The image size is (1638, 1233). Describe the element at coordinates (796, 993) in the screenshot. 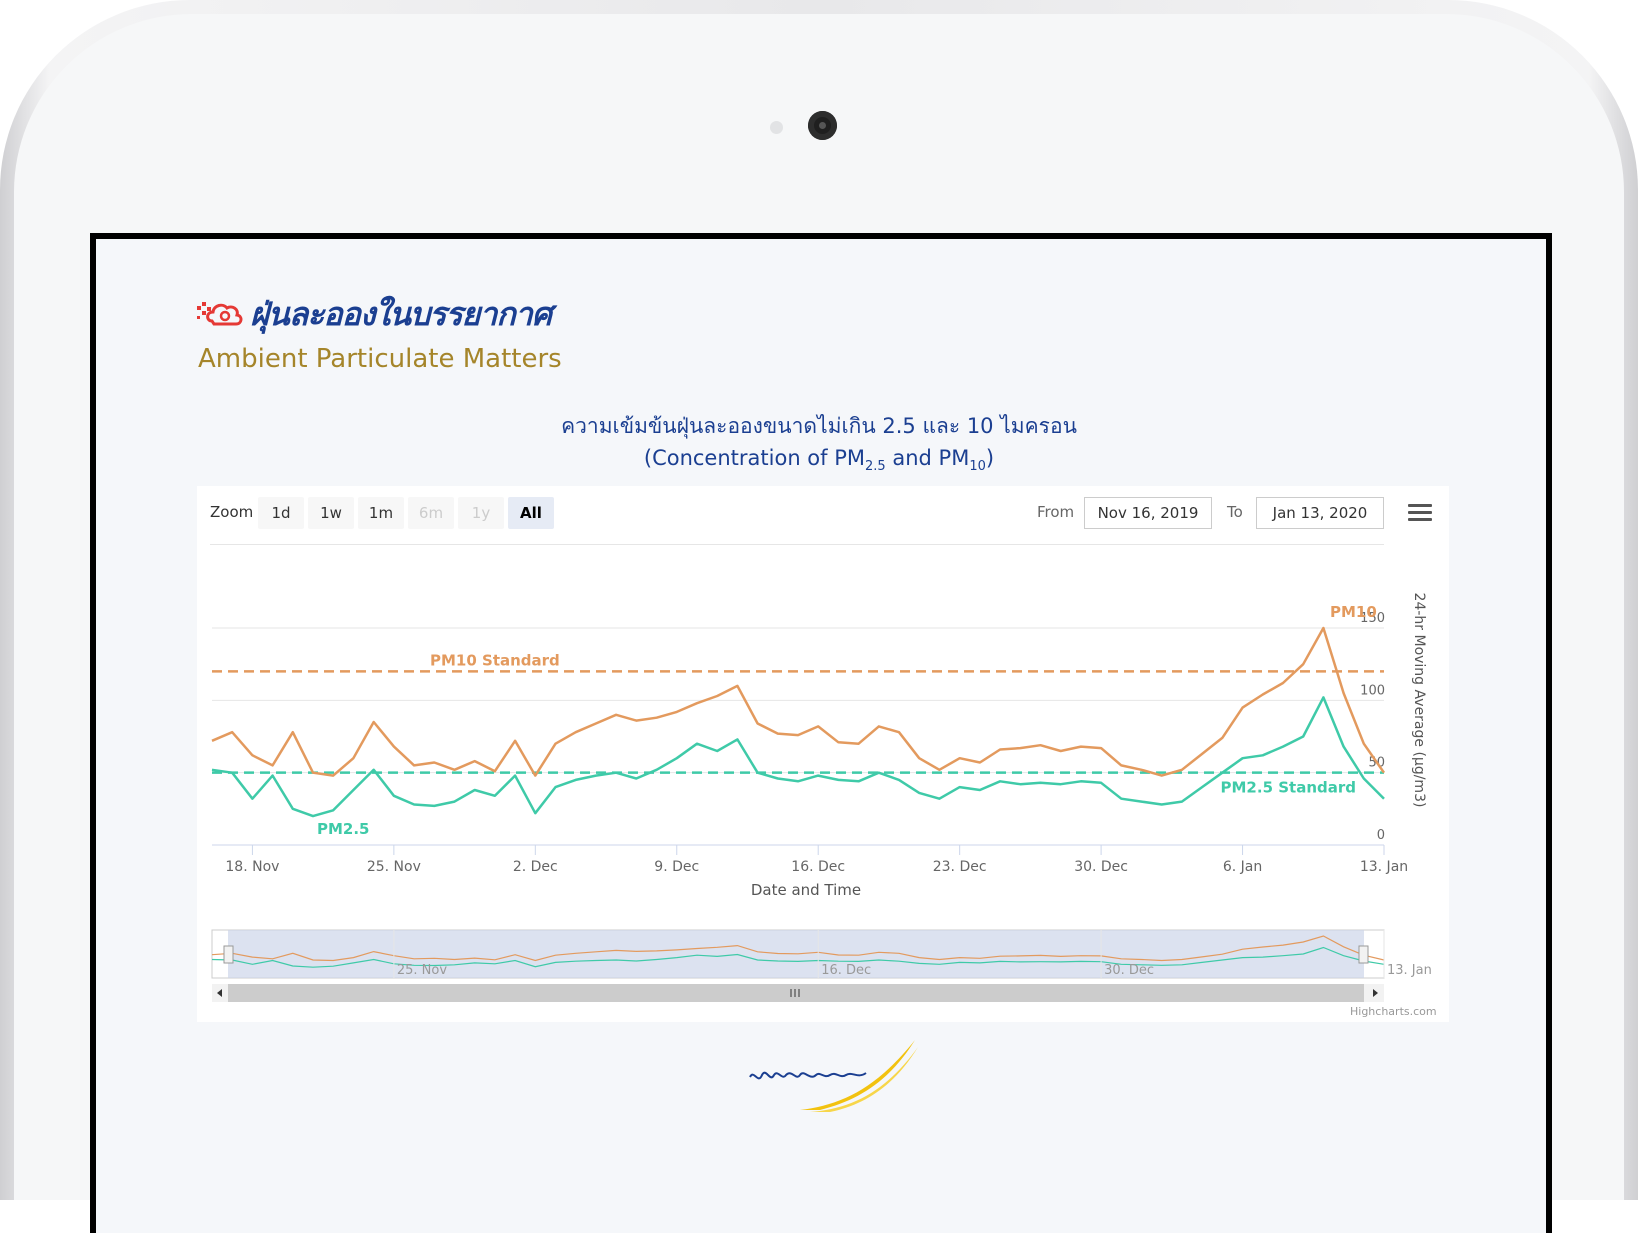

I see `navigator-scrollbar-thumb` at that location.